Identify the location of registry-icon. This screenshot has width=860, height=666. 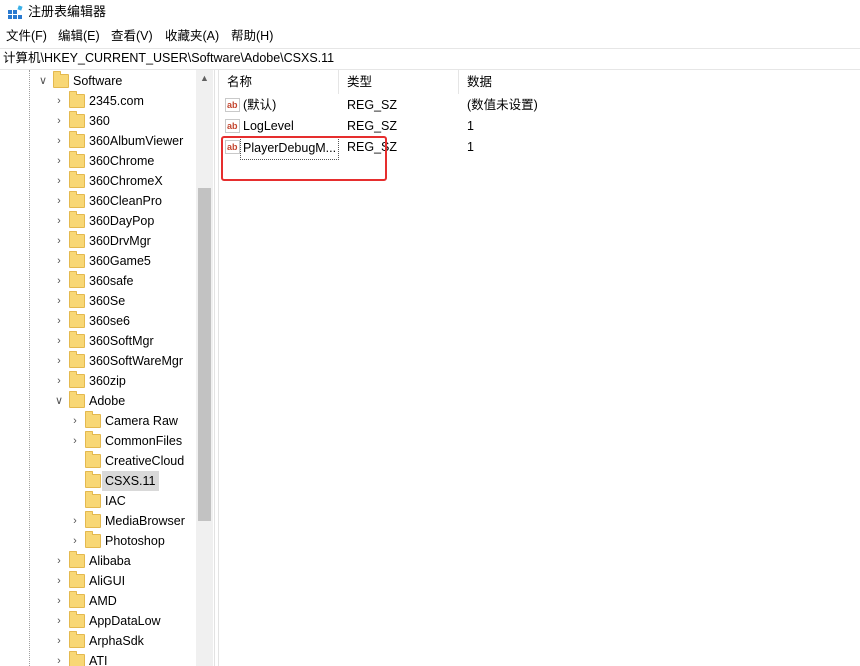
(15, 12).